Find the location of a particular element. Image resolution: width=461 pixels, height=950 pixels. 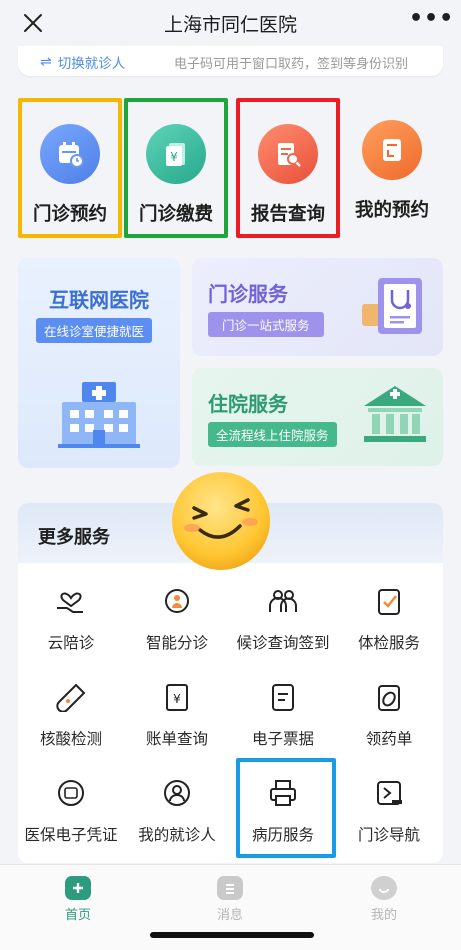

service-label: 体检服务 is located at coordinates (388, 643).